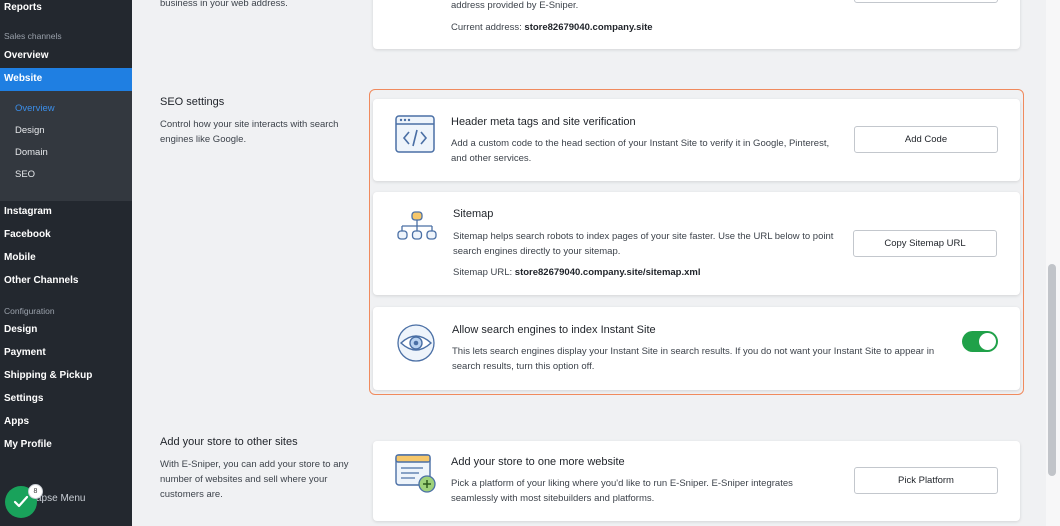 This screenshot has width=1060, height=526. What do you see at coordinates (33, 36) in the screenshot?
I see `sidebar-section-sales-channels: Sales channels` at bounding box center [33, 36].